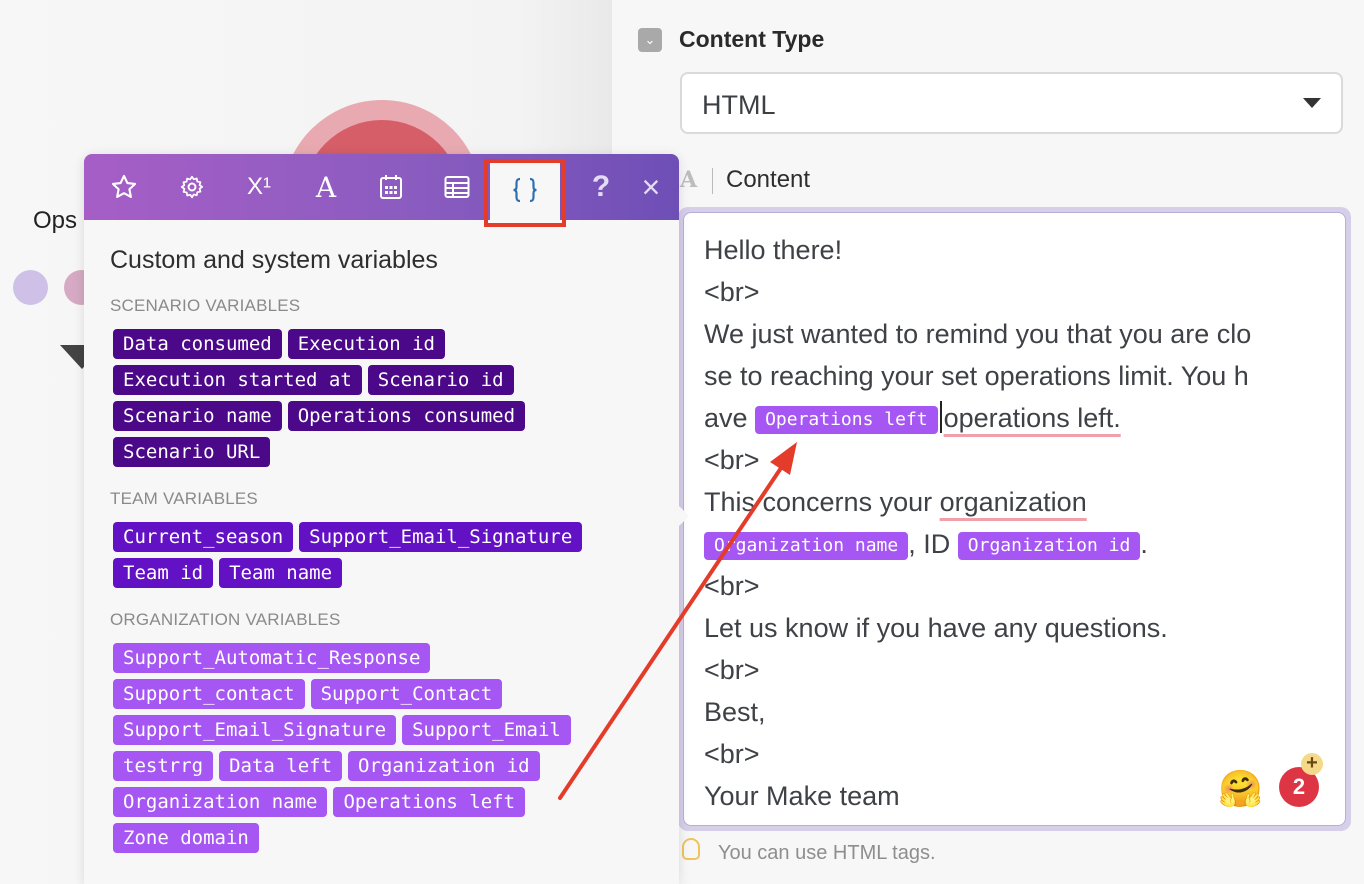 Image resolution: width=1364 pixels, height=884 pixels. What do you see at coordinates (220, 802) in the screenshot?
I see `variable-tag: Organization name` at bounding box center [220, 802].